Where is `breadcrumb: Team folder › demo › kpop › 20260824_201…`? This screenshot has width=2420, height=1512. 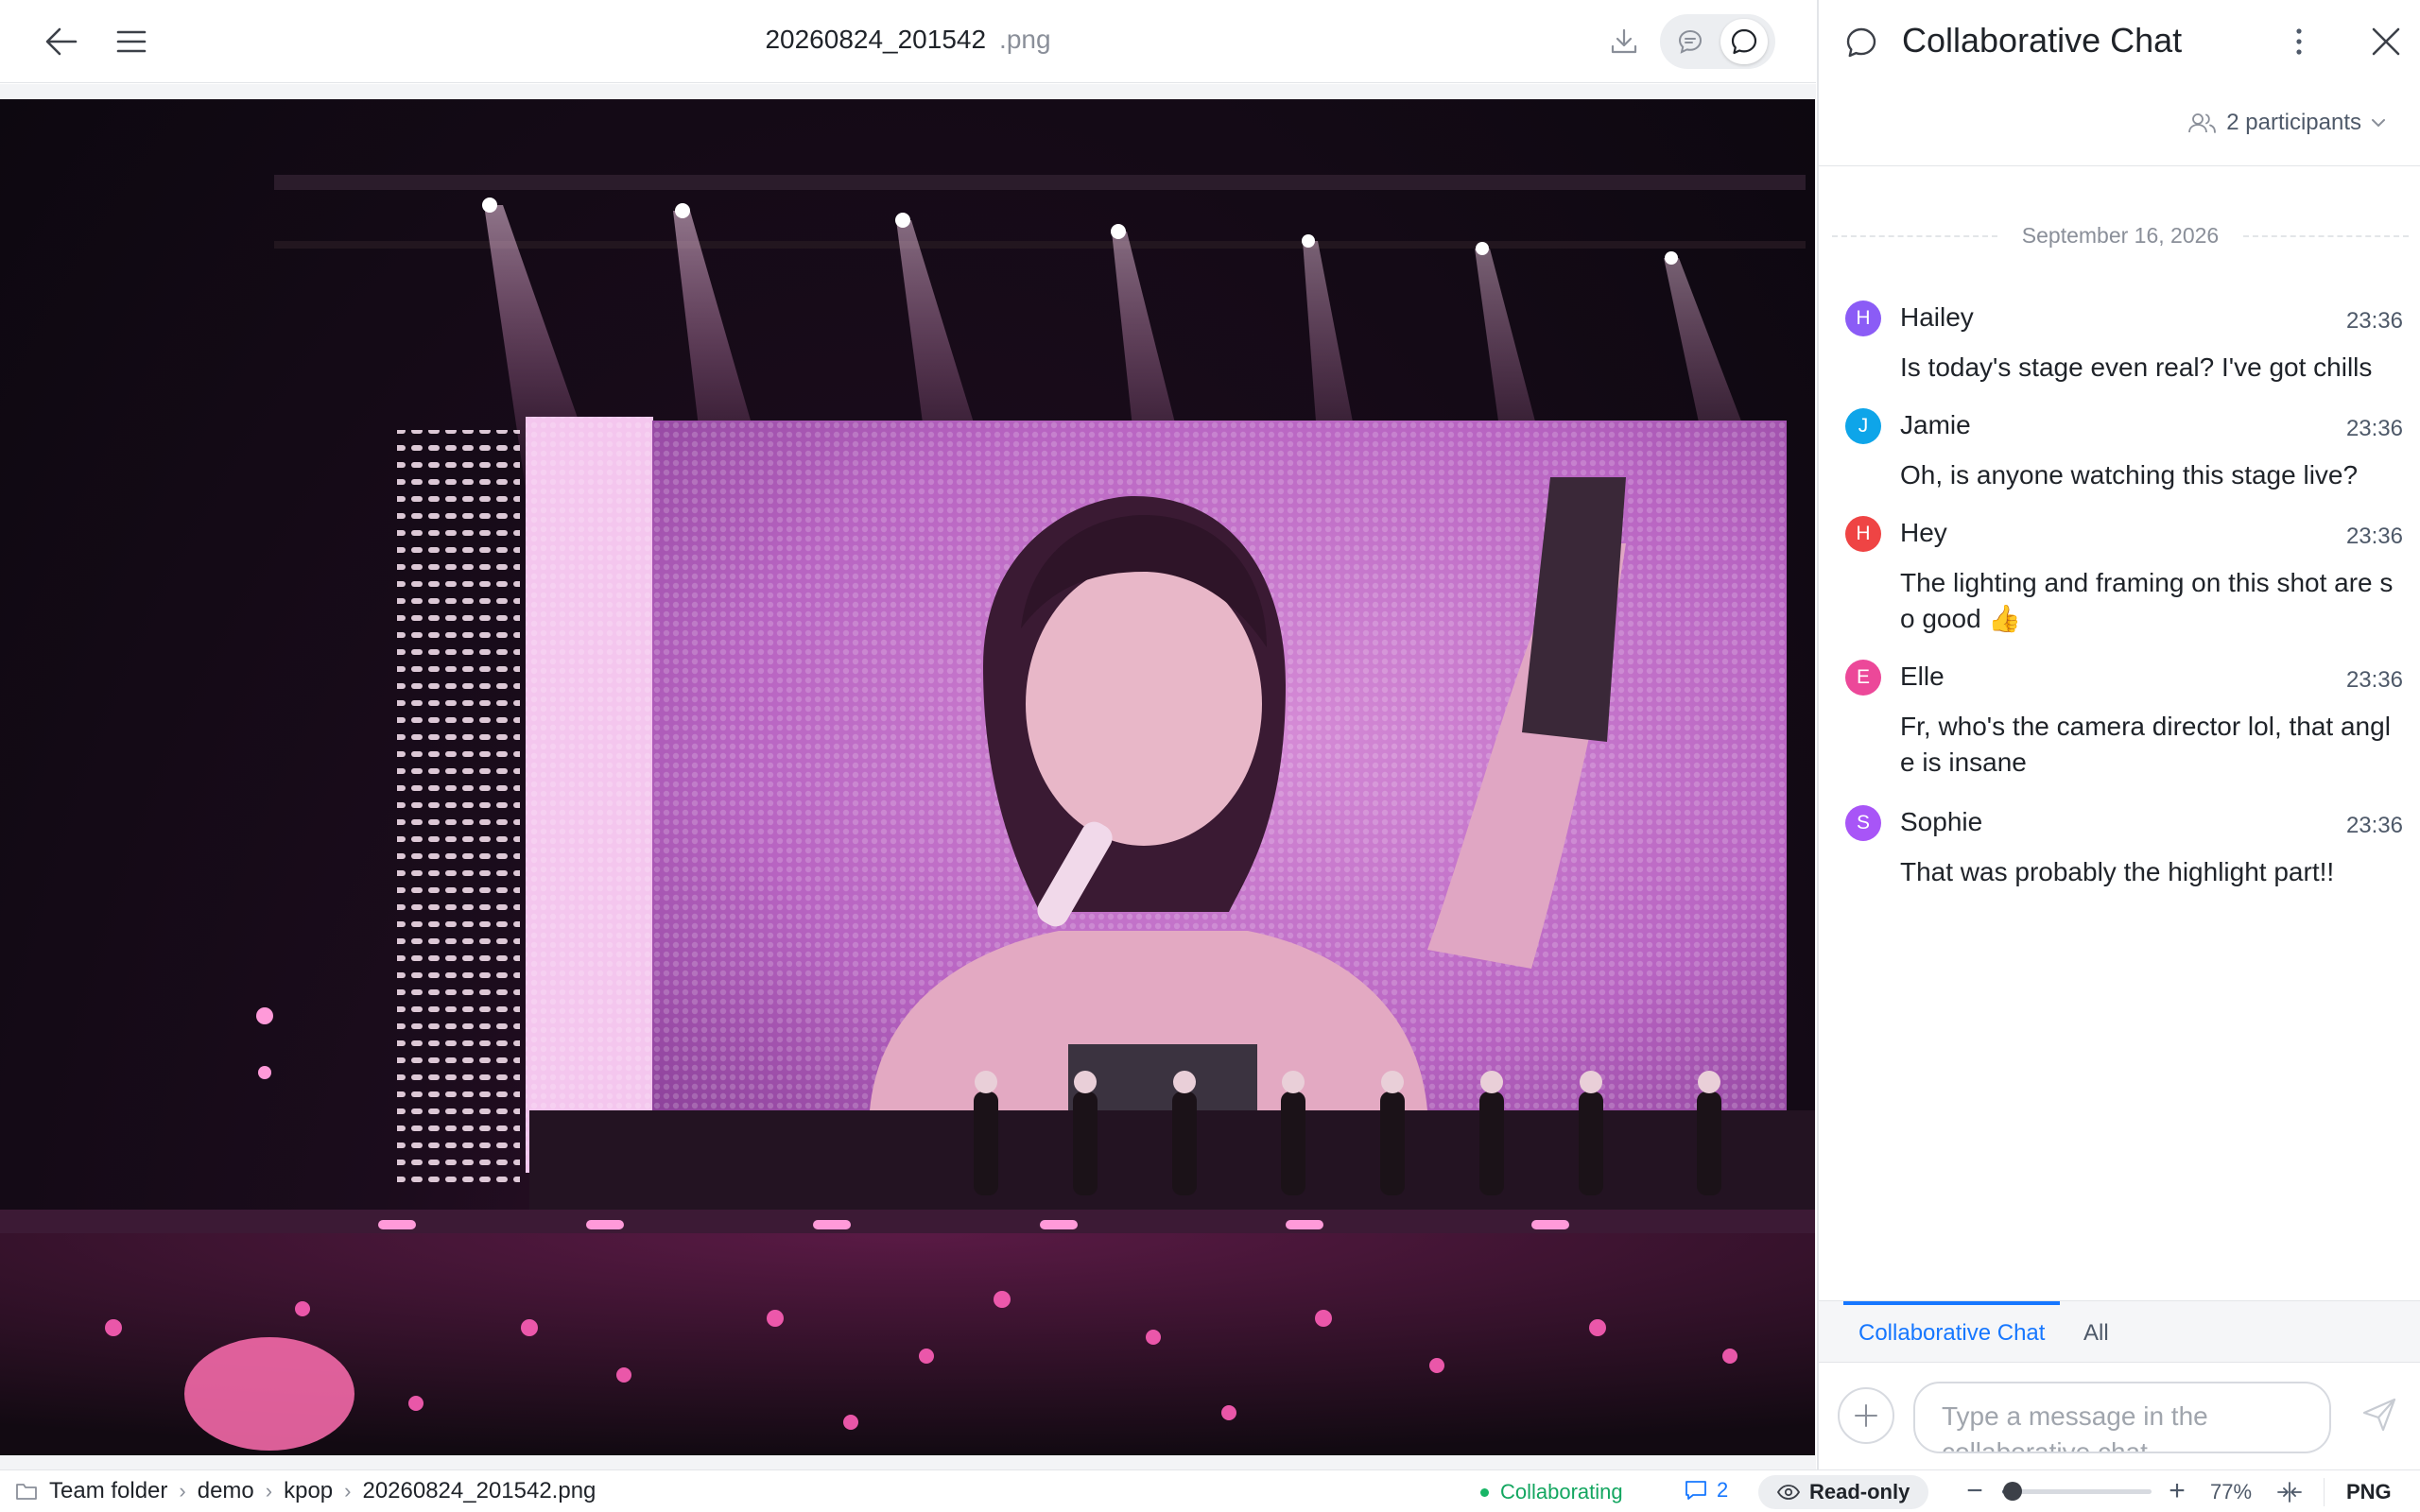 breadcrumb: Team folder › demo › kpop › 20260824_201… is located at coordinates (305, 1491).